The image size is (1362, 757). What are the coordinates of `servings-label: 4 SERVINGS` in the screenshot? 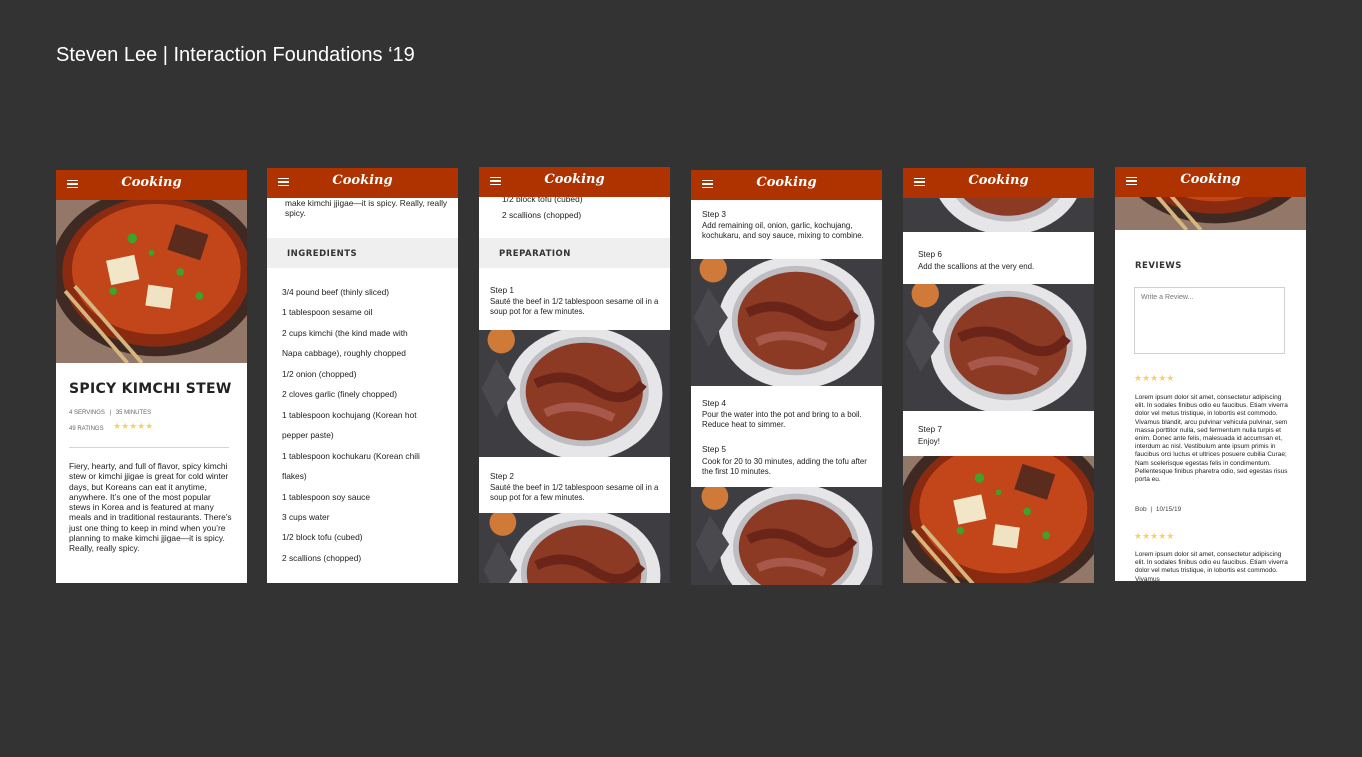 It's located at (87, 413).